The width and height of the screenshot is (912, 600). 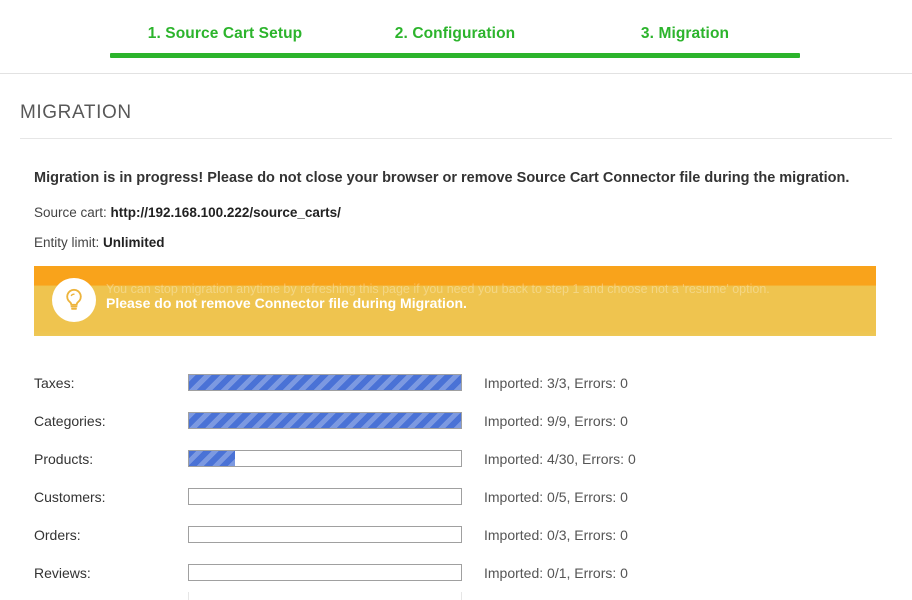 What do you see at coordinates (325, 595) in the screenshot?
I see `progress-bar-clipped` at bounding box center [325, 595].